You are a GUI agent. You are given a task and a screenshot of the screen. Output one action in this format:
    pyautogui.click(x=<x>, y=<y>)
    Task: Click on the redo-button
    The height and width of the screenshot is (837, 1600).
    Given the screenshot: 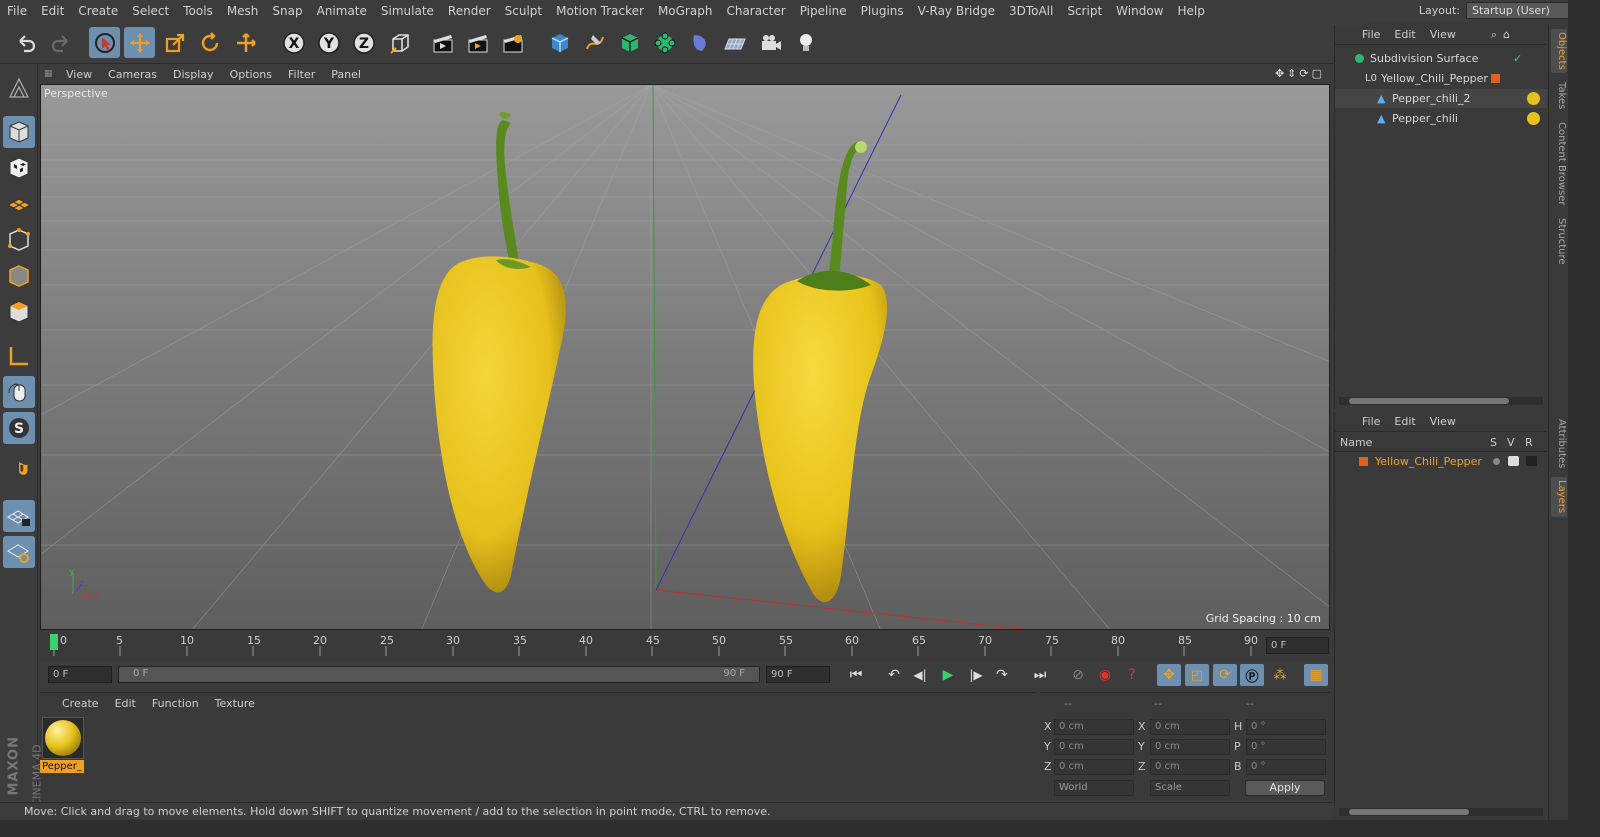 What is the action you would take?
    pyautogui.click(x=60, y=42)
    